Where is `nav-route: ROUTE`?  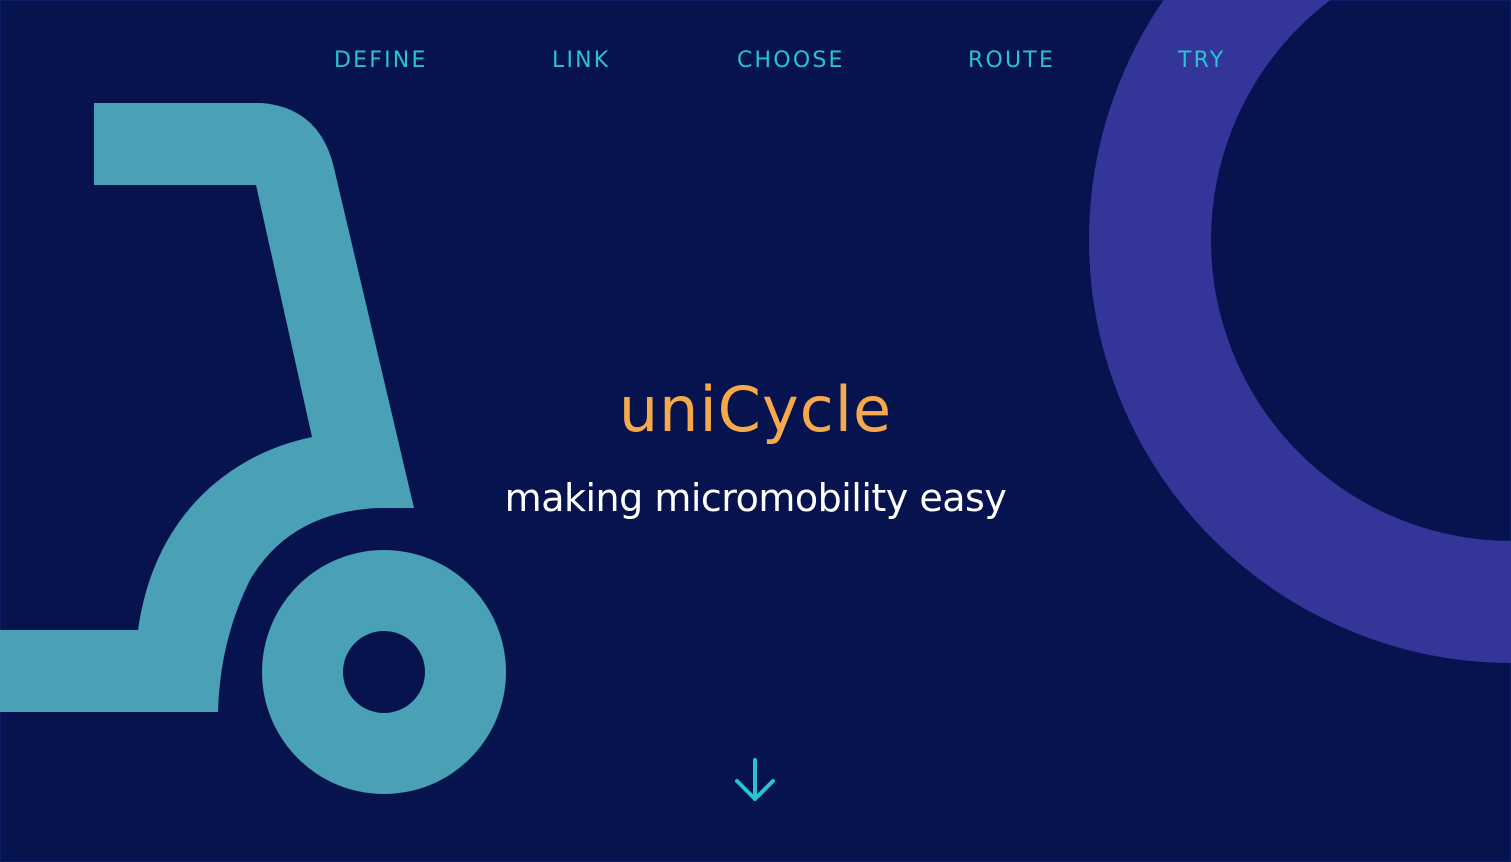 nav-route: ROUTE is located at coordinates (1011, 61).